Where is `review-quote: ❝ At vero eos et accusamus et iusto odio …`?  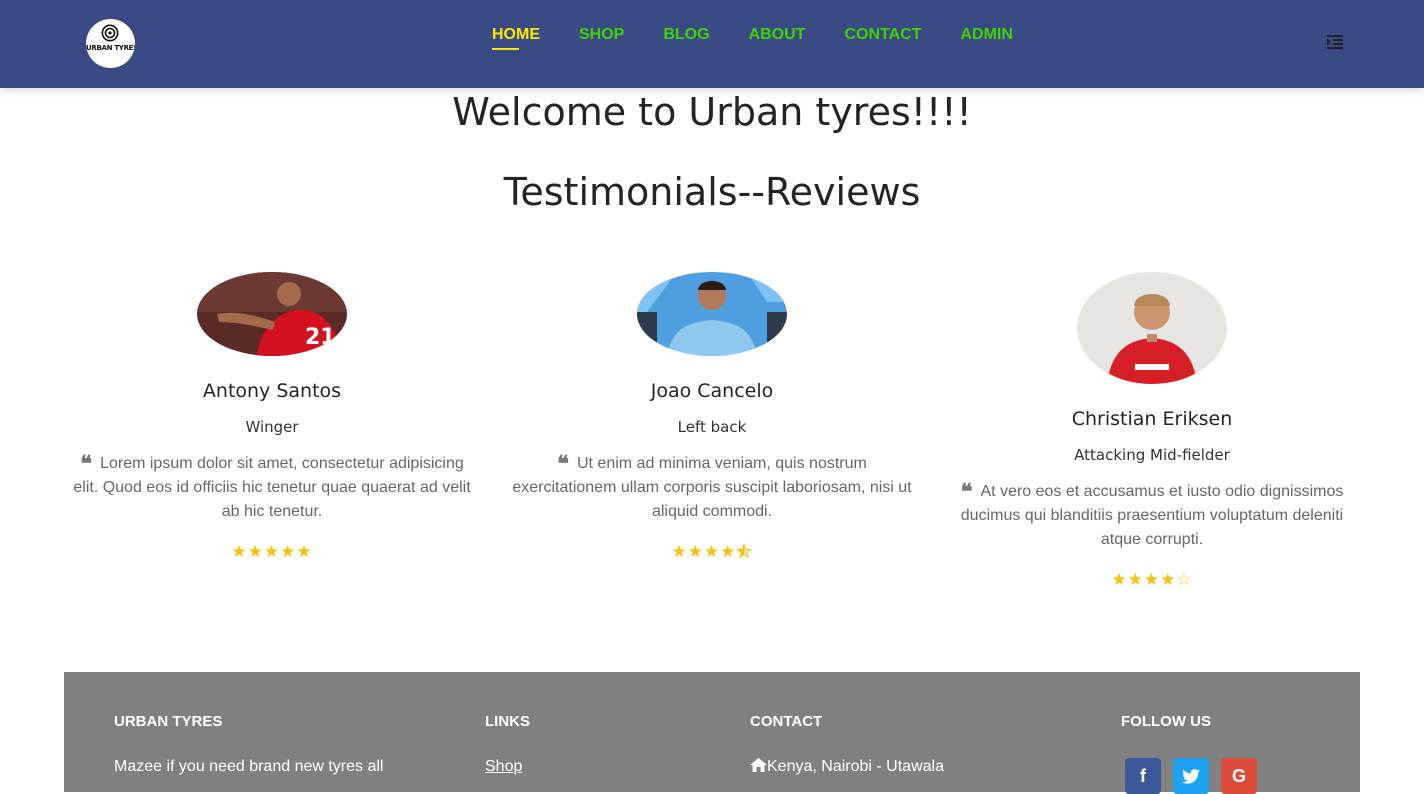
review-quote: ❝ At vero eos et accusamus et iusto odio … is located at coordinates (1152, 516).